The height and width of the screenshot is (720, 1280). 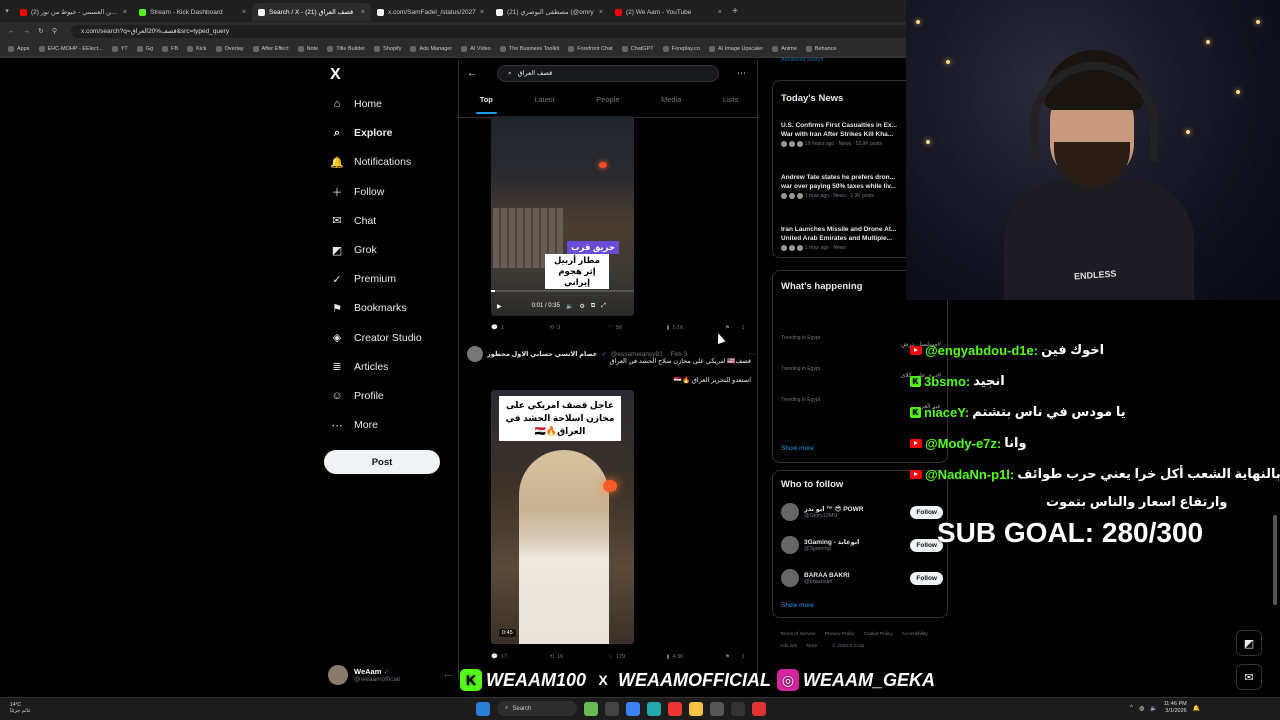 What do you see at coordinates (54, 31) in the screenshot?
I see `site-info-icon: ⚲` at bounding box center [54, 31].